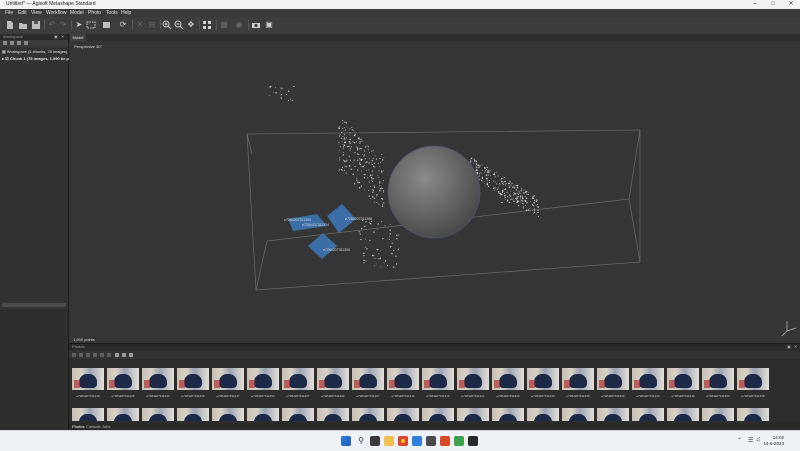  Describe the element at coordinates (473, 441) in the screenshot. I see `terminal-icon` at that location.